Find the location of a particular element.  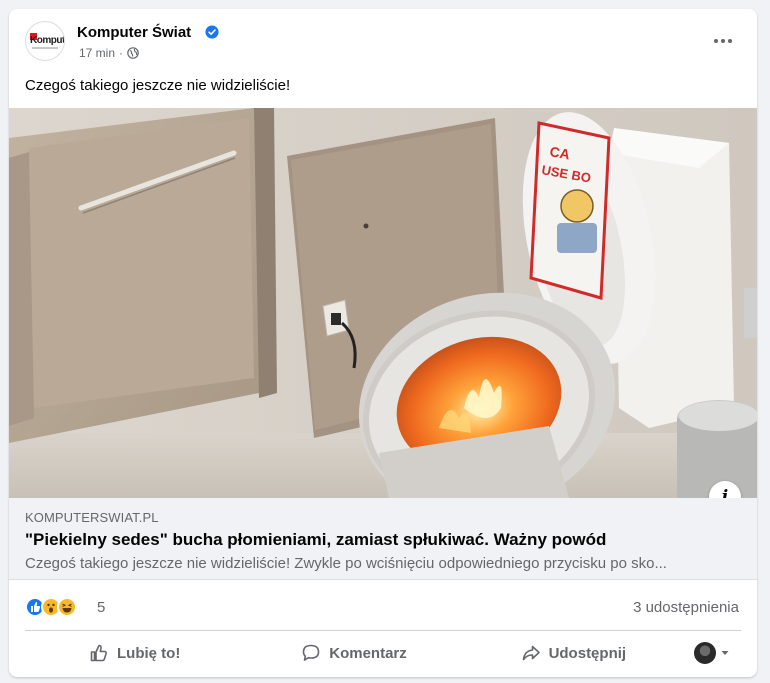

reaction-icons is located at coordinates (51, 607).